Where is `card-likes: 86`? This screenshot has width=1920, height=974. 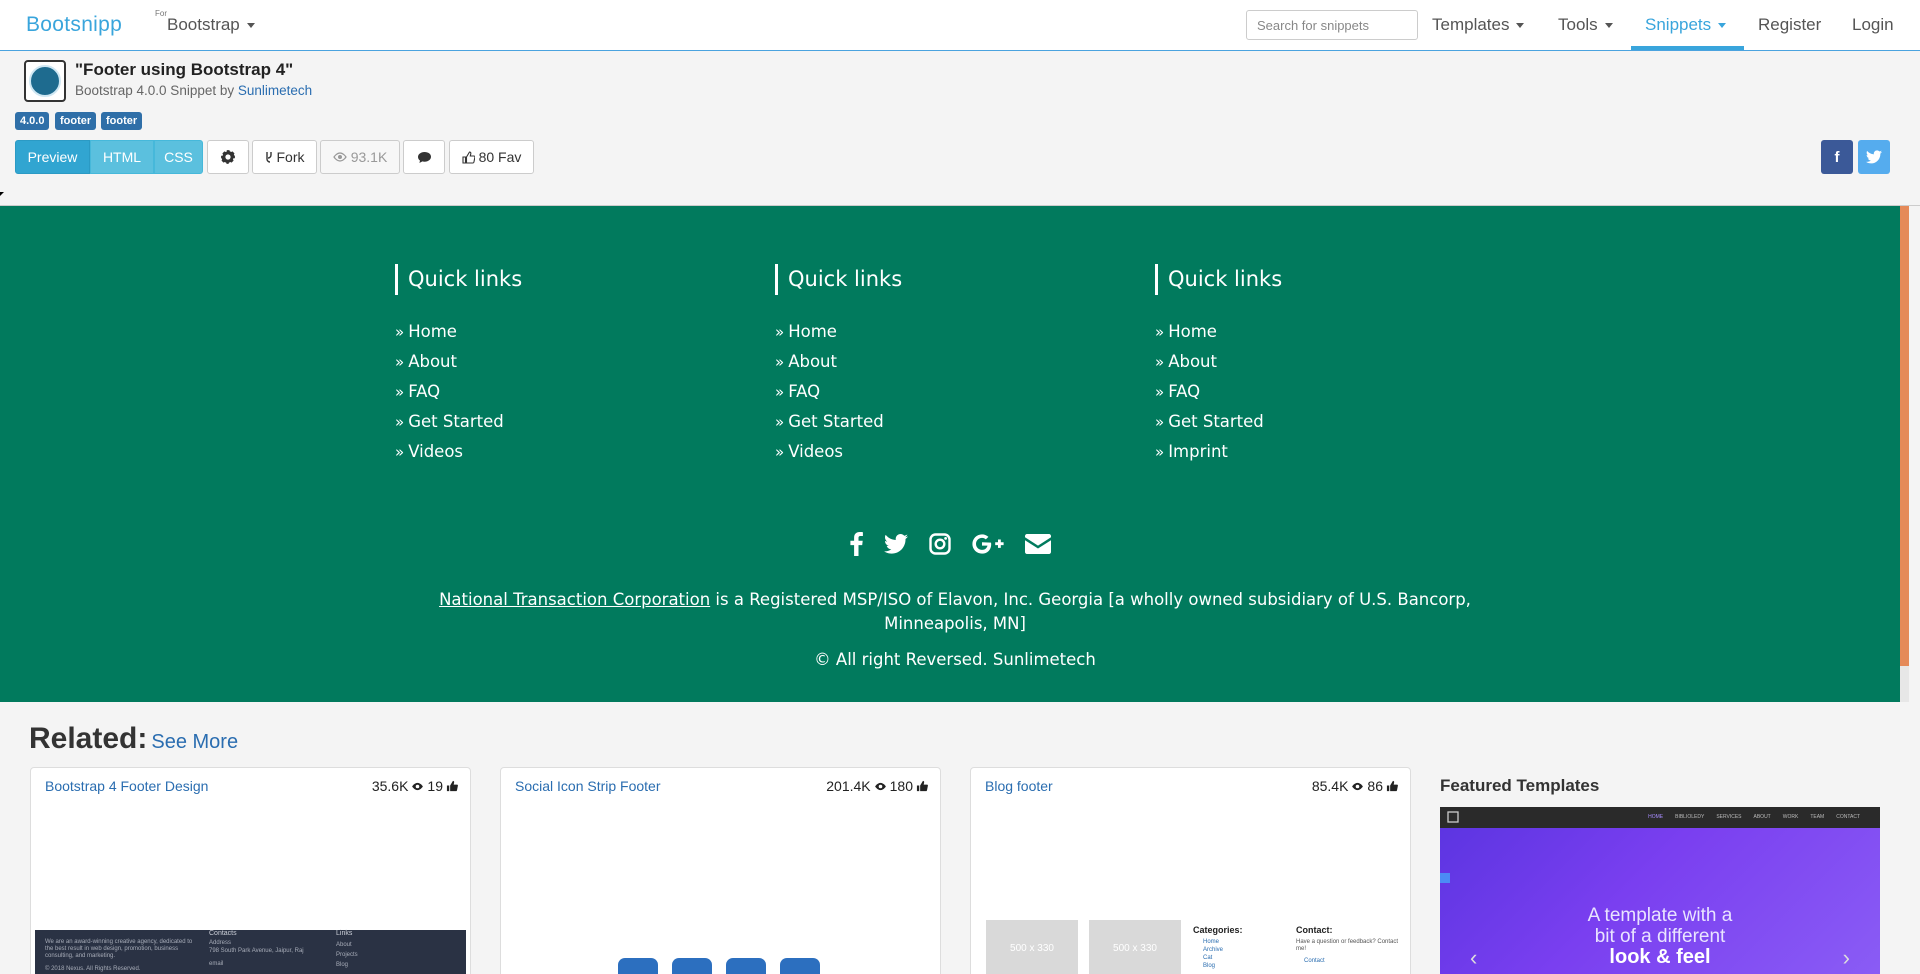 card-likes: 86 is located at coordinates (1375, 786).